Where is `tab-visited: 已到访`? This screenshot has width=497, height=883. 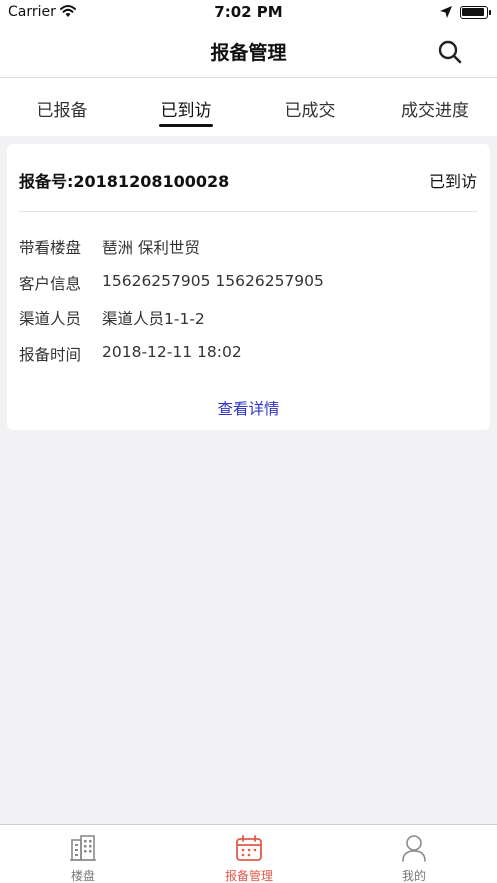
tab-visited: 已到访 is located at coordinates (186, 107).